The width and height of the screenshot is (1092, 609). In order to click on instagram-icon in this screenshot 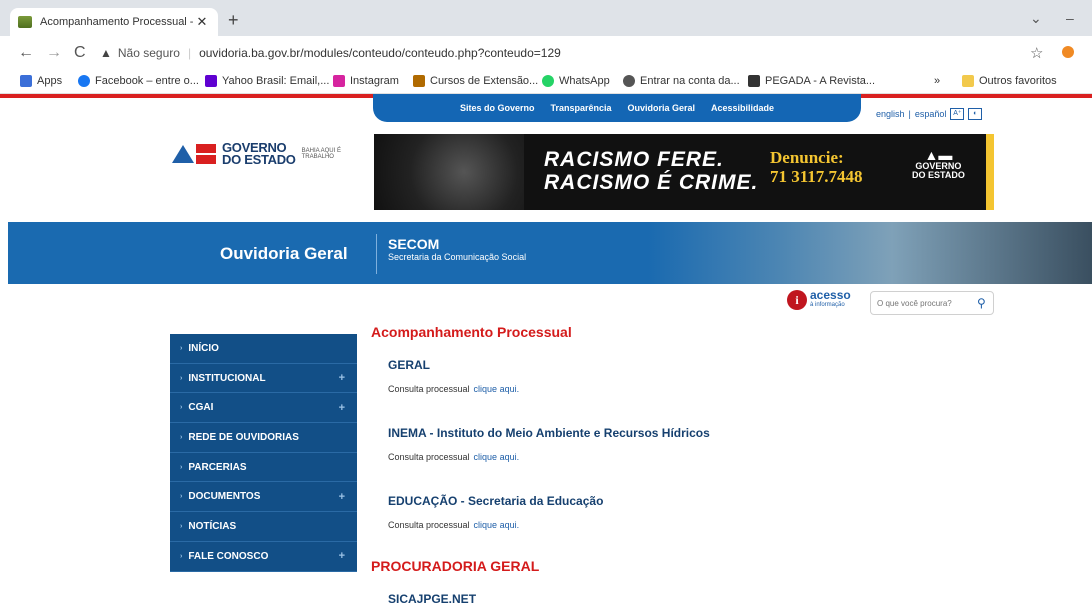, I will do `click(339, 81)`.